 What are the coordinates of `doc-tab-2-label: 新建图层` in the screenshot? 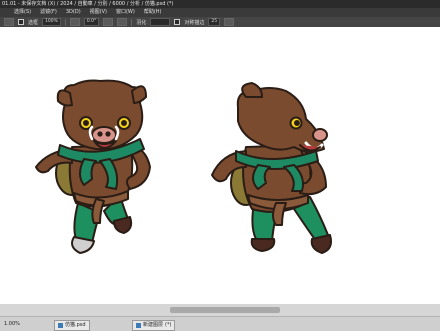 It's located at (153, 325).